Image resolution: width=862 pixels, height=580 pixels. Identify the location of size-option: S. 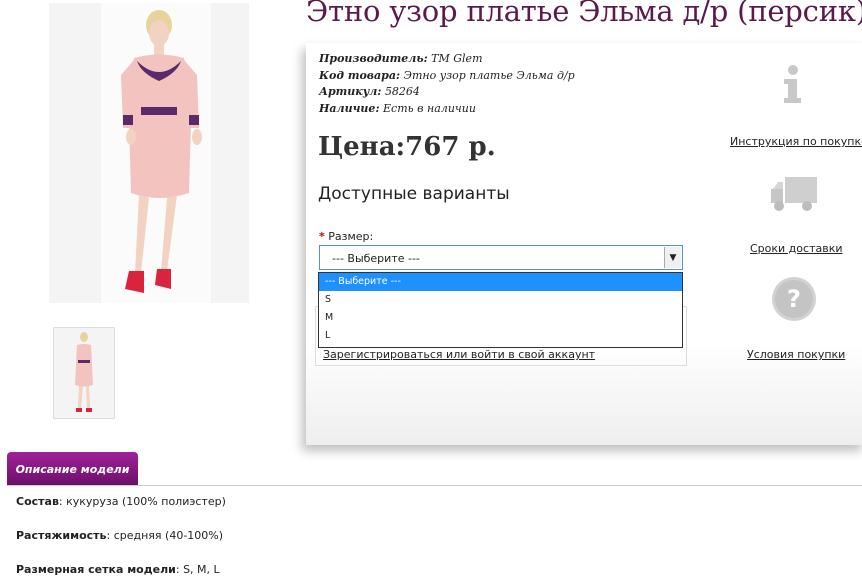
(500, 300).